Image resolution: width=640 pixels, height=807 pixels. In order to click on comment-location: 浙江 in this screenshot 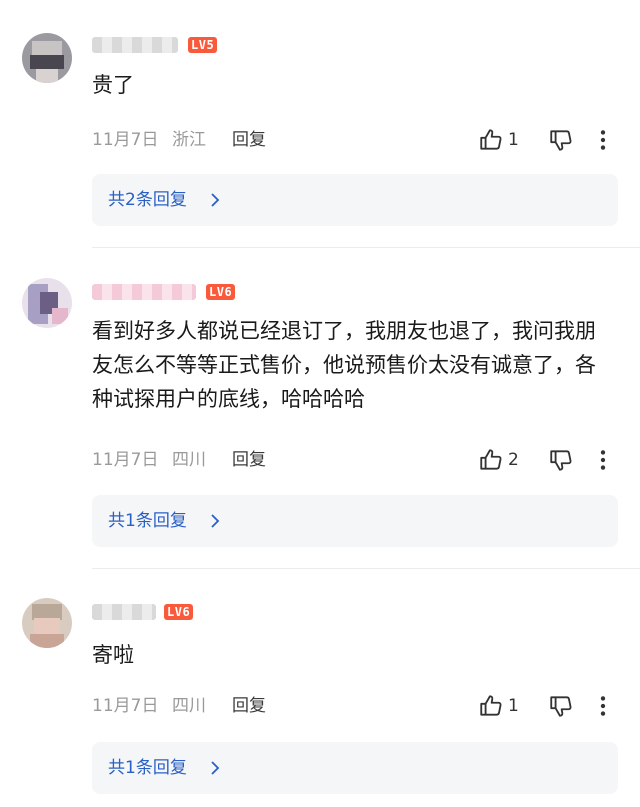, I will do `click(189, 140)`.